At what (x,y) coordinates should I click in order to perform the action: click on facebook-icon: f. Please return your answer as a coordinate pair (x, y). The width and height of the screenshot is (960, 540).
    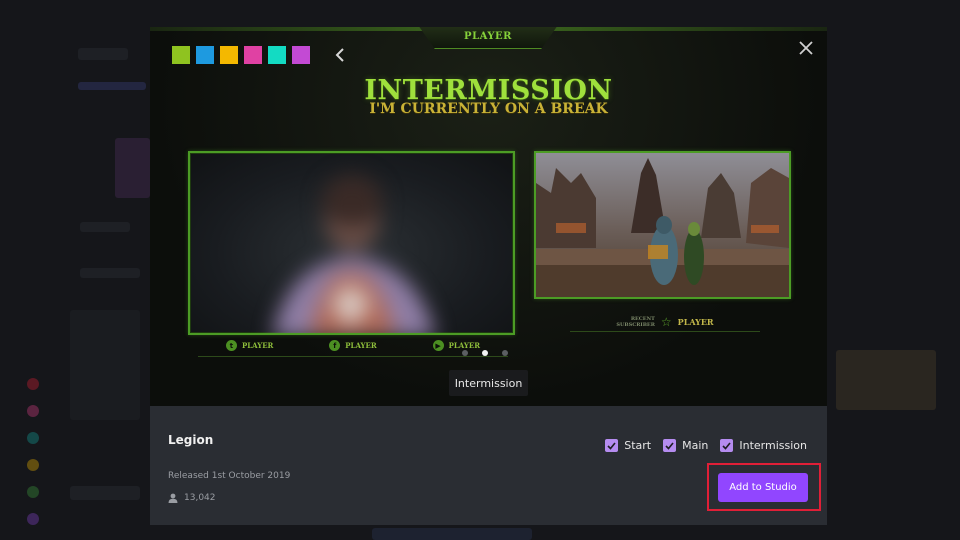
    Looking at the image, I should click on (335, 345).